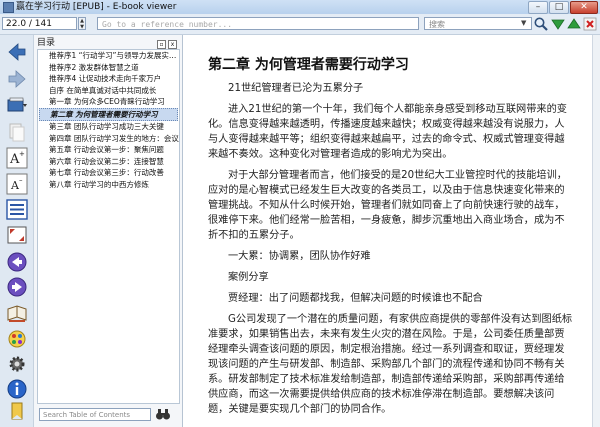  What do you see at coordinates (17, 158) in the screenshot?
I see `font-larger-icon: A +` at bounding box center [17, 158].